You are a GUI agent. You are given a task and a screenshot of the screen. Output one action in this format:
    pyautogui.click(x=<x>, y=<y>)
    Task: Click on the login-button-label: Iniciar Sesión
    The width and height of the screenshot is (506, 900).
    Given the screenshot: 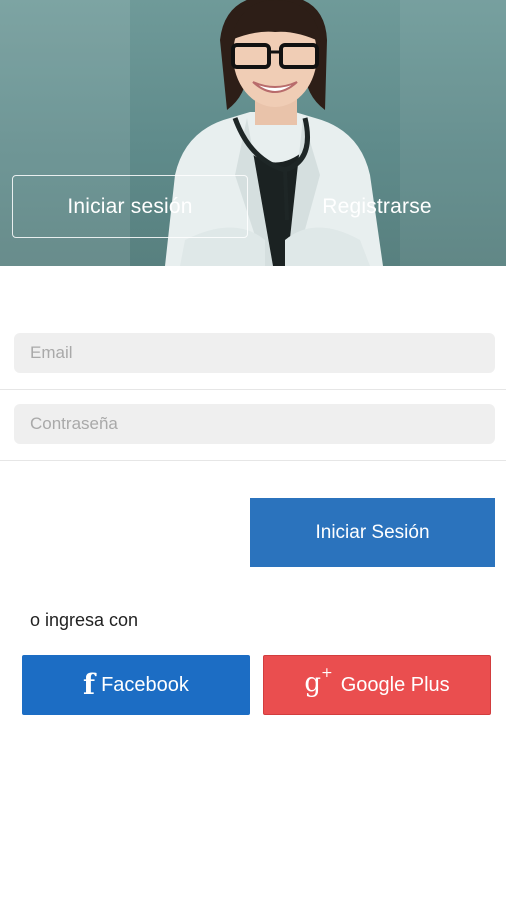 What is the action you would take?
    pyautogui.click(x=372, y=532)
    